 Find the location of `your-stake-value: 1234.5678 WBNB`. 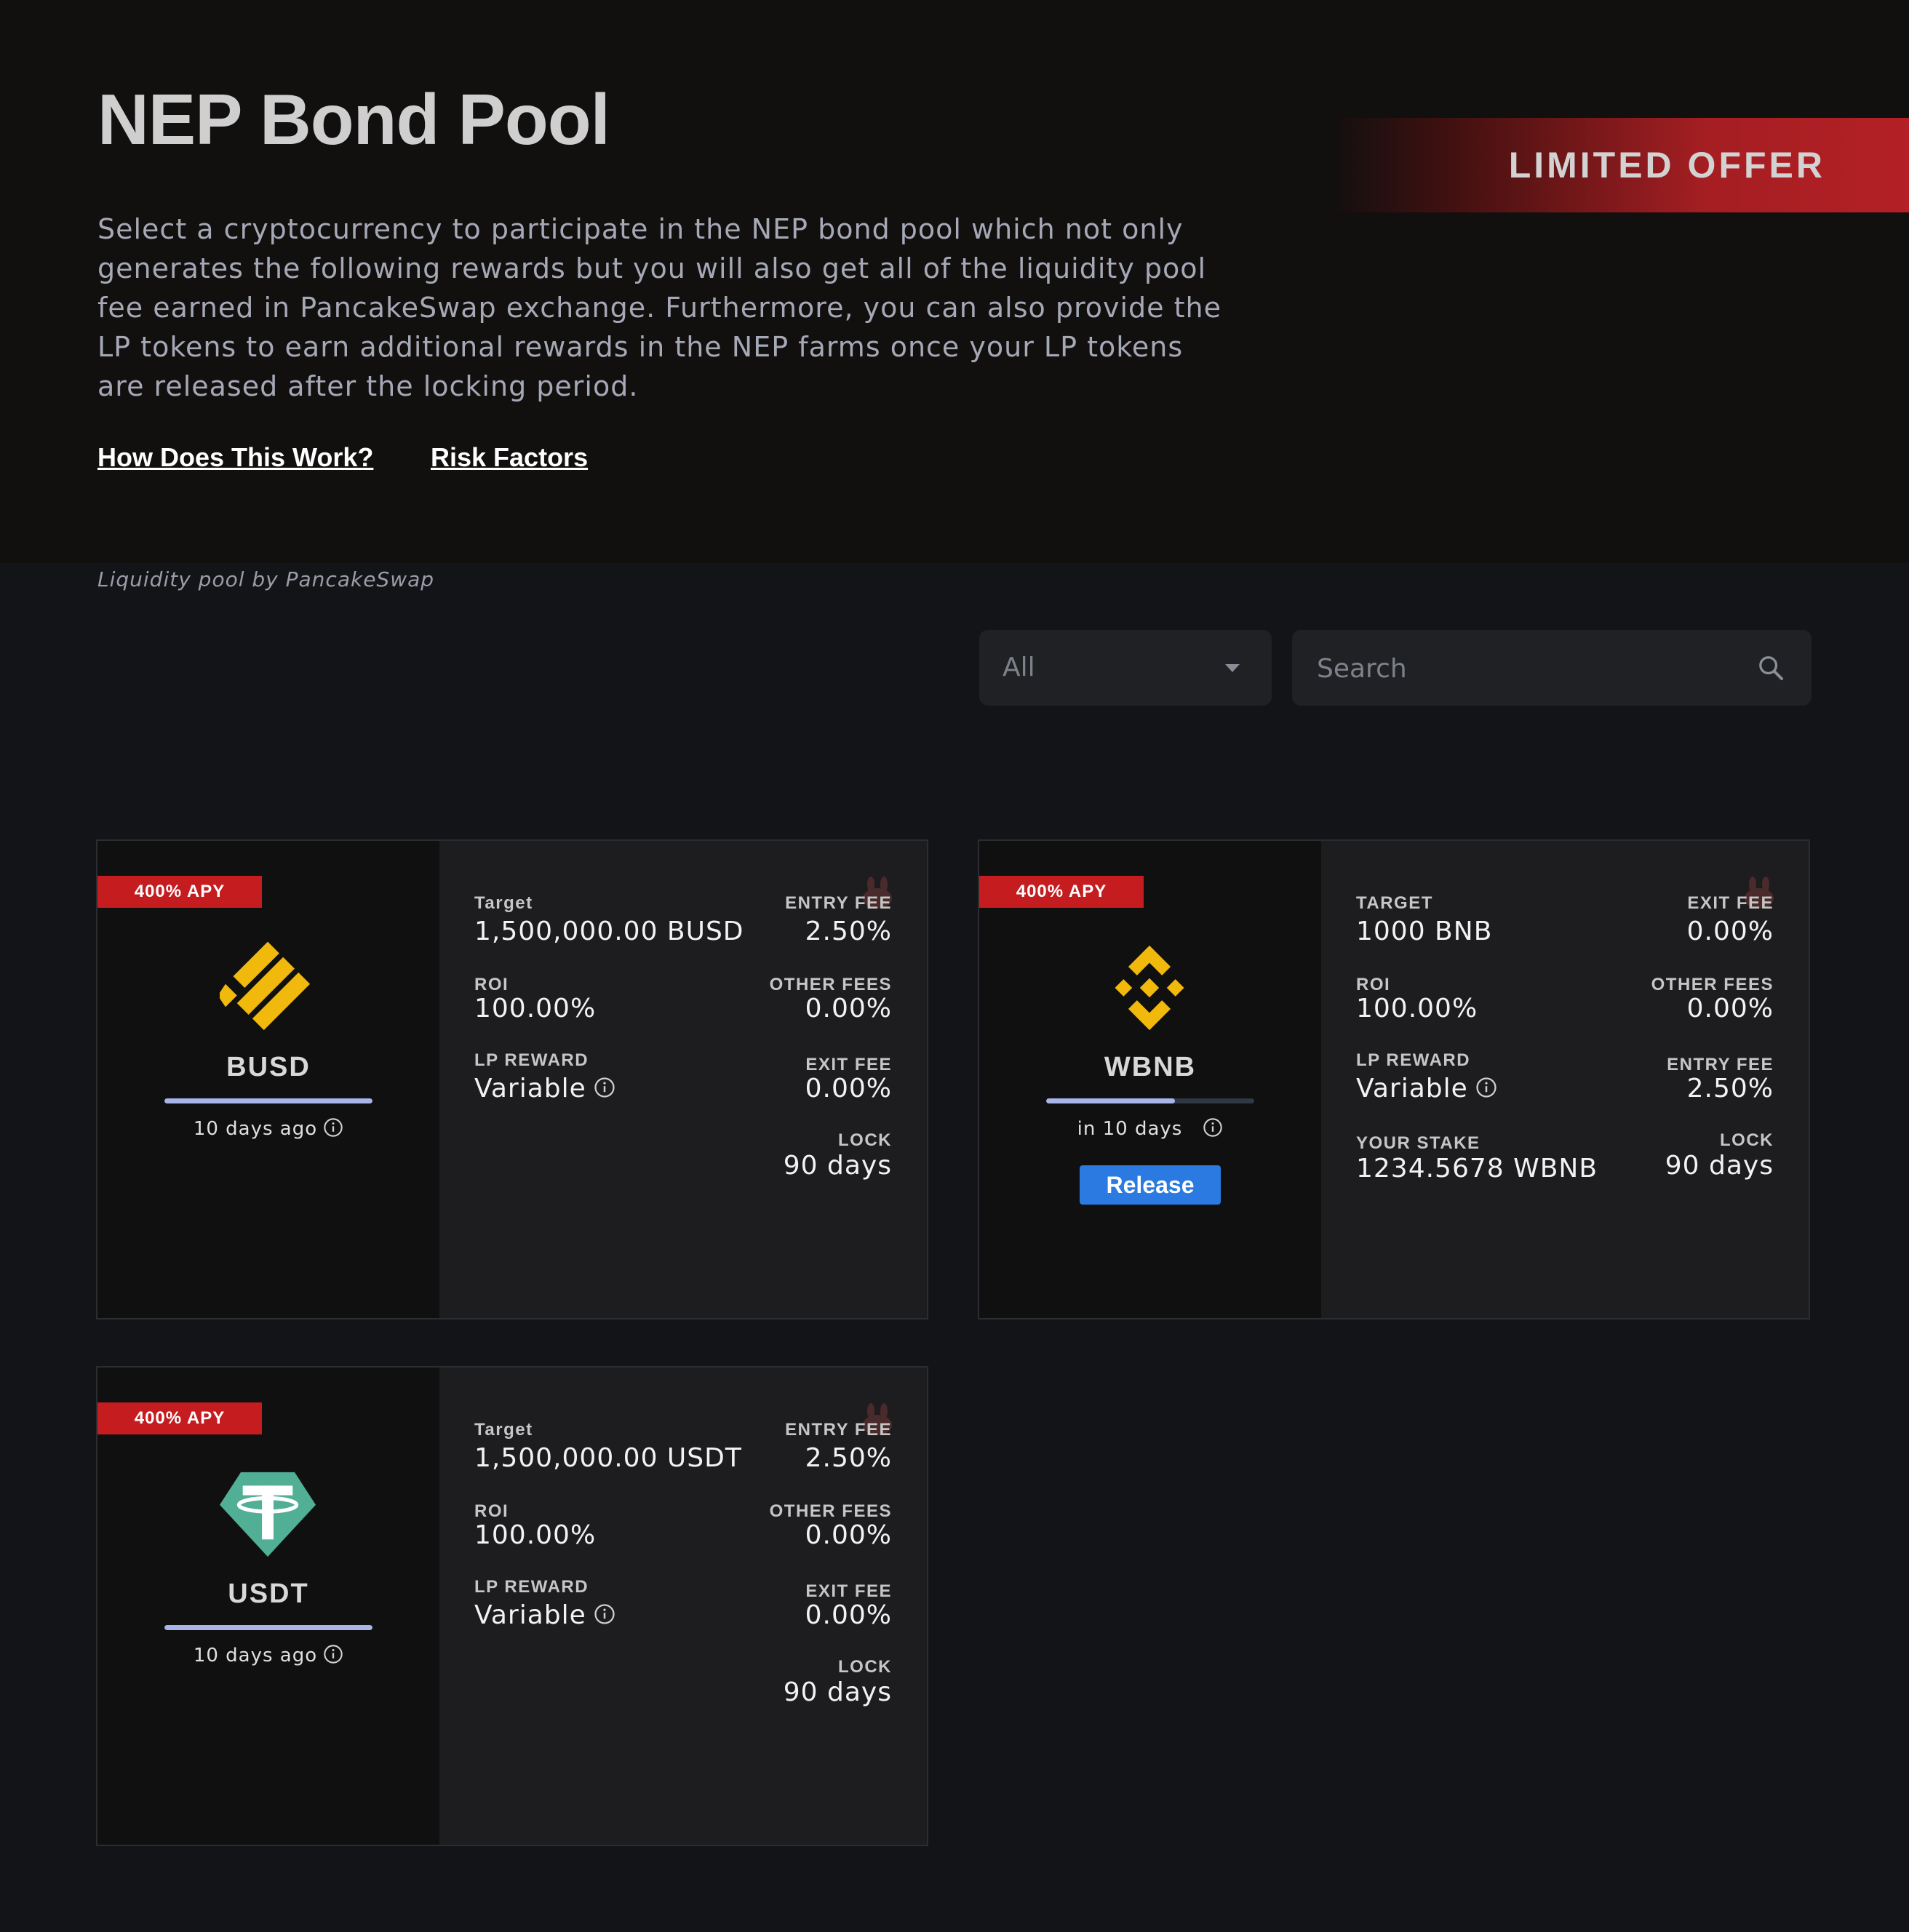

your-stake-value: 1234.5678 WBNB is located at coordinates (1477, 1169).